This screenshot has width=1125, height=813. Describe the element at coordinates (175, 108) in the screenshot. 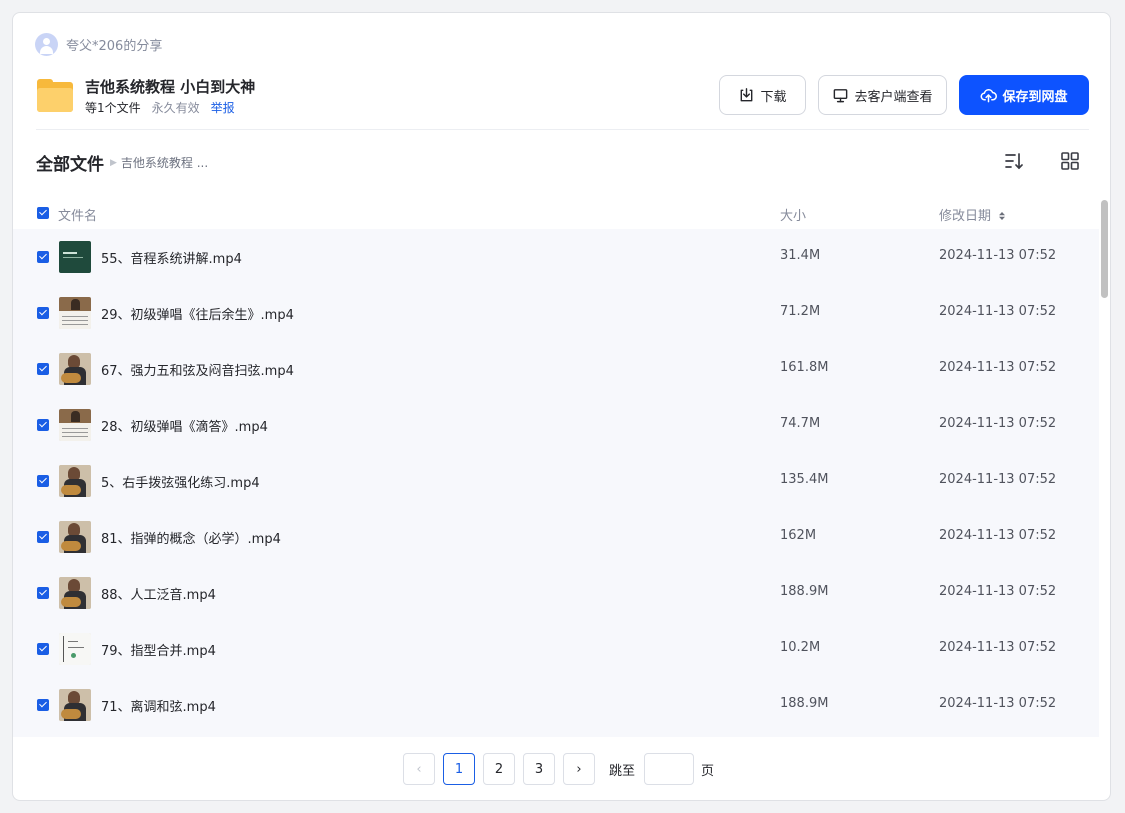

I see `validity: 永久有效` at that location.